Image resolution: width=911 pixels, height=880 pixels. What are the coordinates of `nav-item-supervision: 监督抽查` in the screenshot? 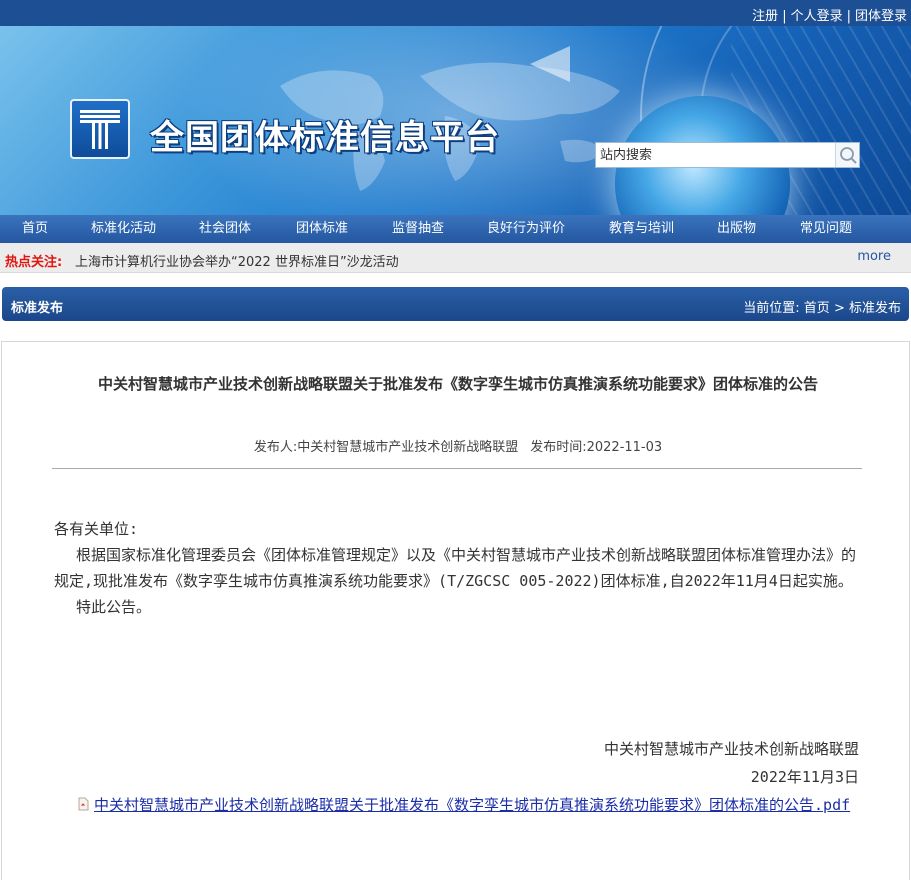 It's located at (418, 229).